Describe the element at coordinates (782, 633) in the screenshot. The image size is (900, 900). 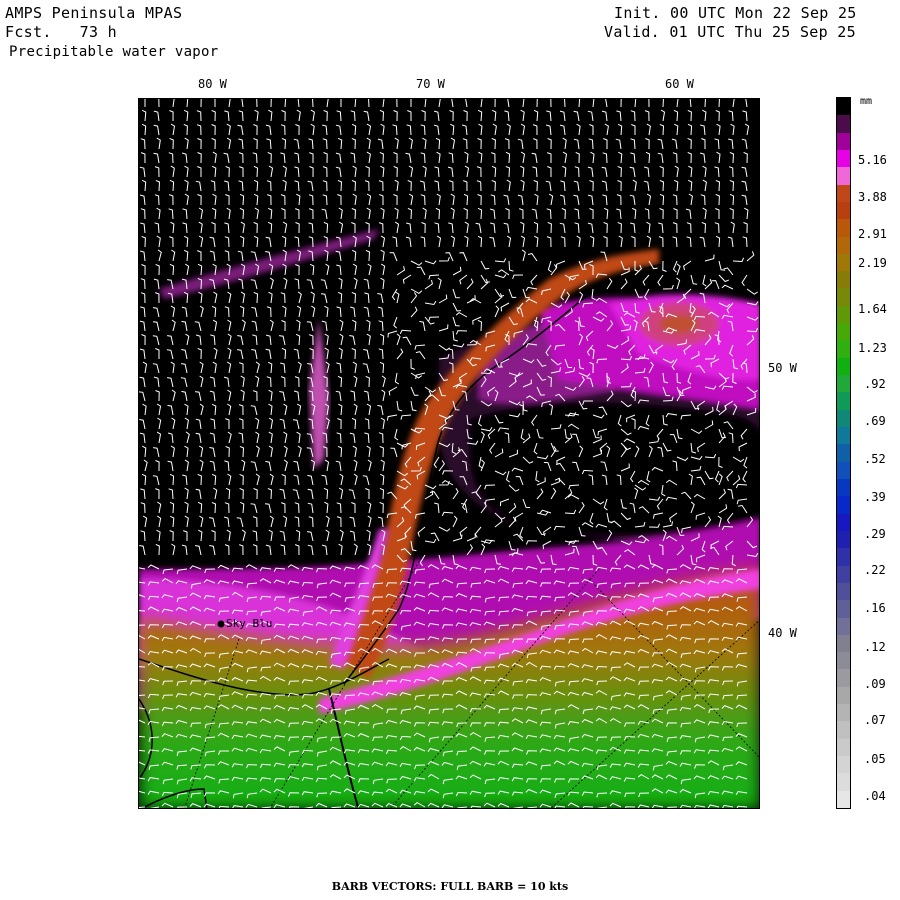
I see `lat-label-40w: 40 W` at that location.